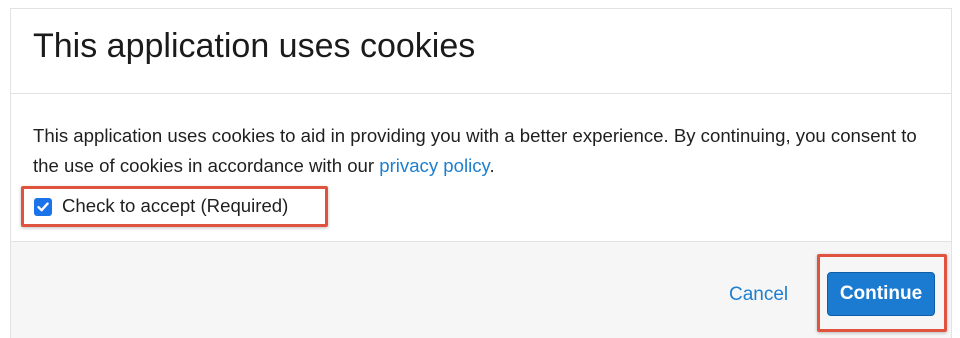  Describe the element at coordinates (492, 165) in the screenshot. I see `cookie-notice-period: .` at that location.